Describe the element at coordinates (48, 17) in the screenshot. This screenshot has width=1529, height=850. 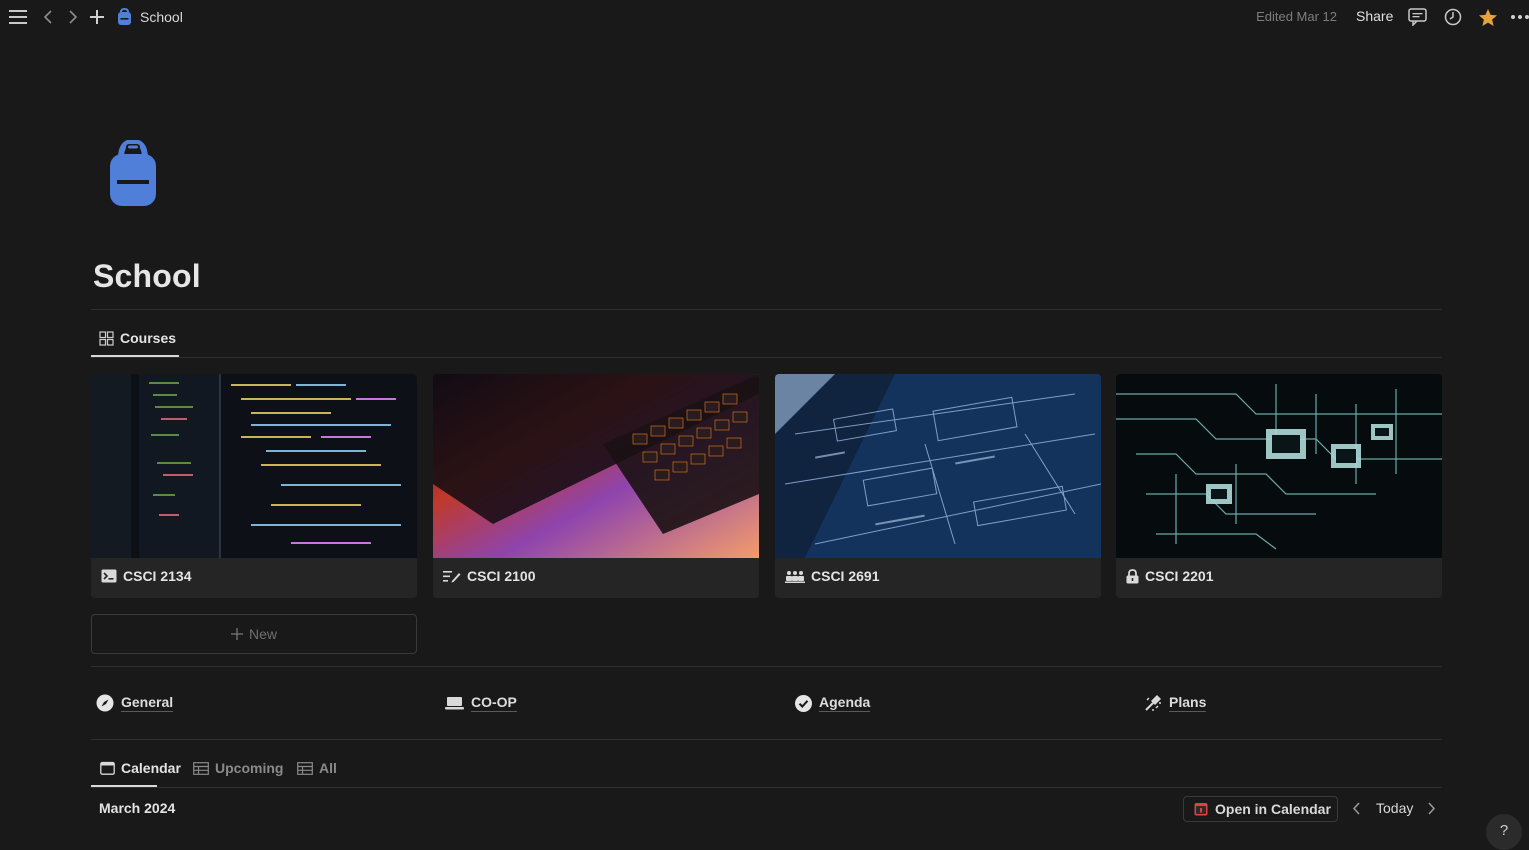
I see `back-arrow-icon` at that location.